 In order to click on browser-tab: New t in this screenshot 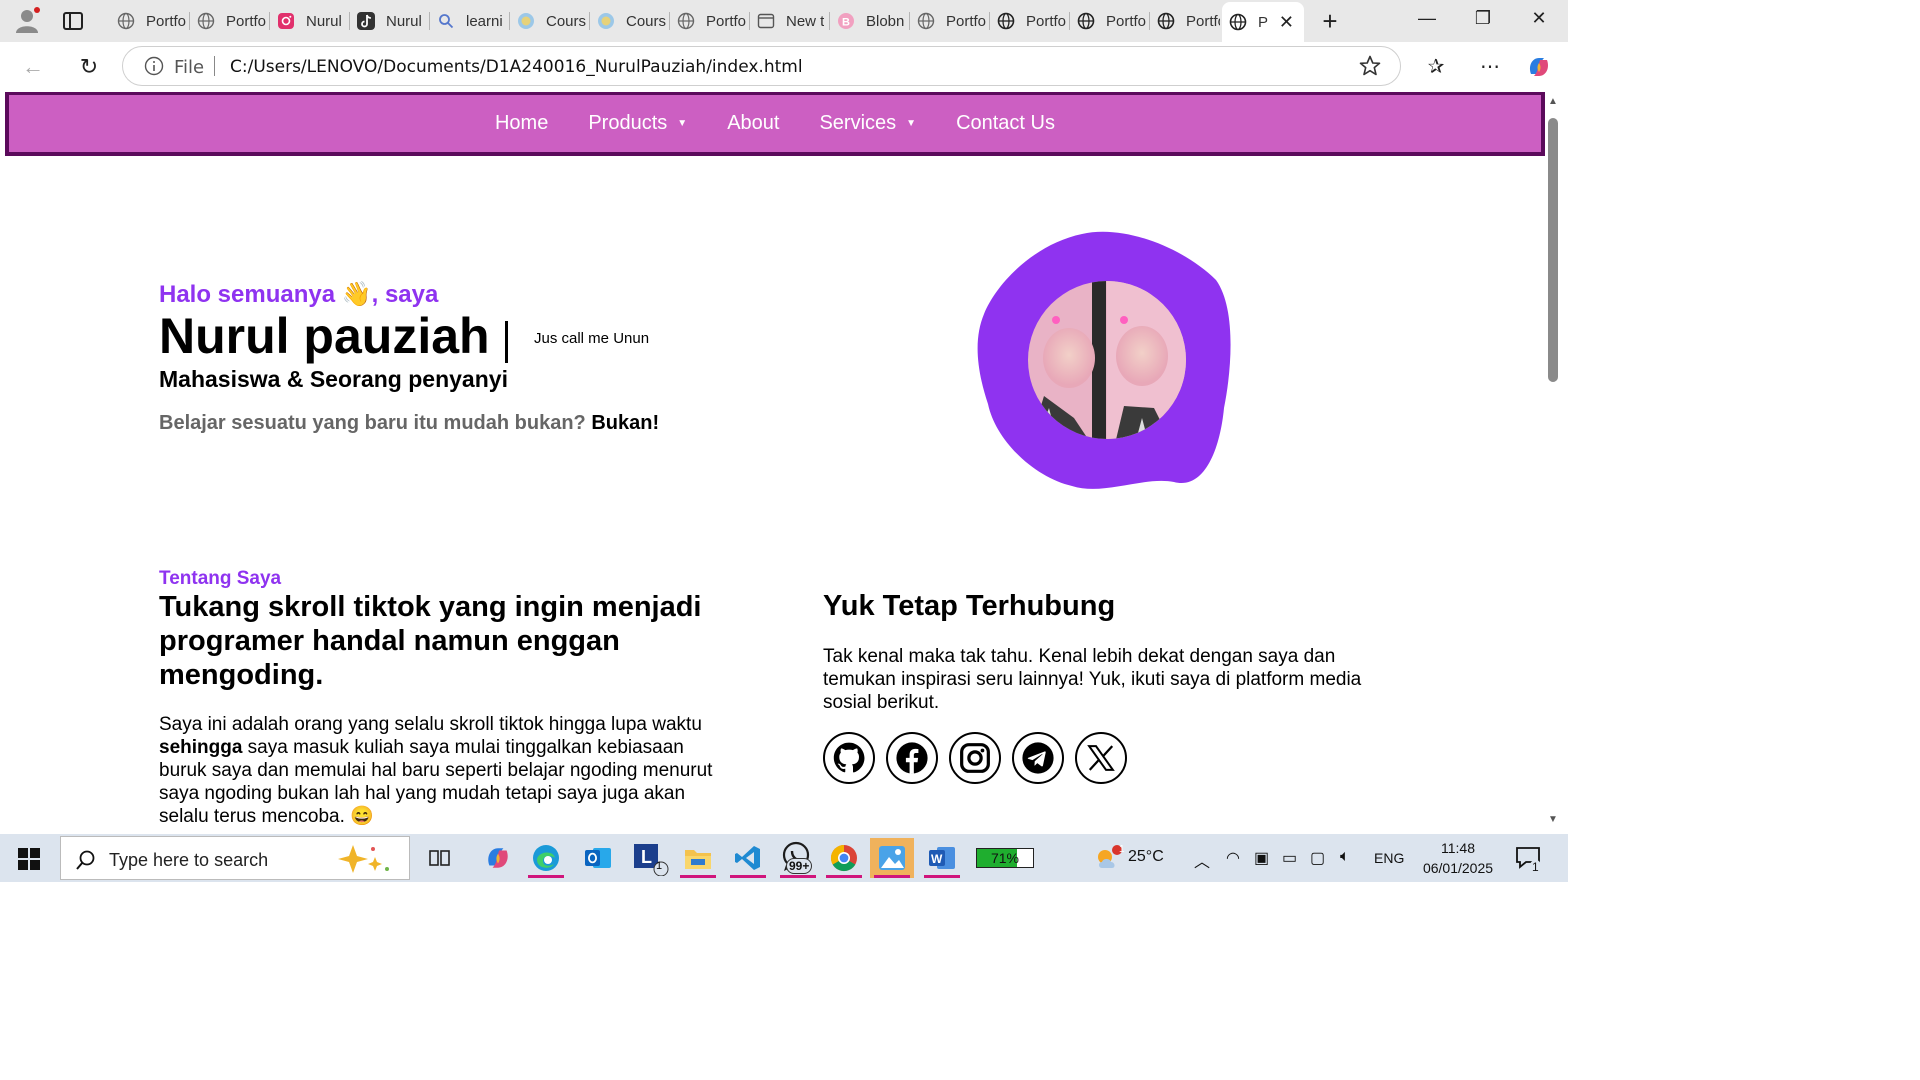, I will do `click(789, 21)`.